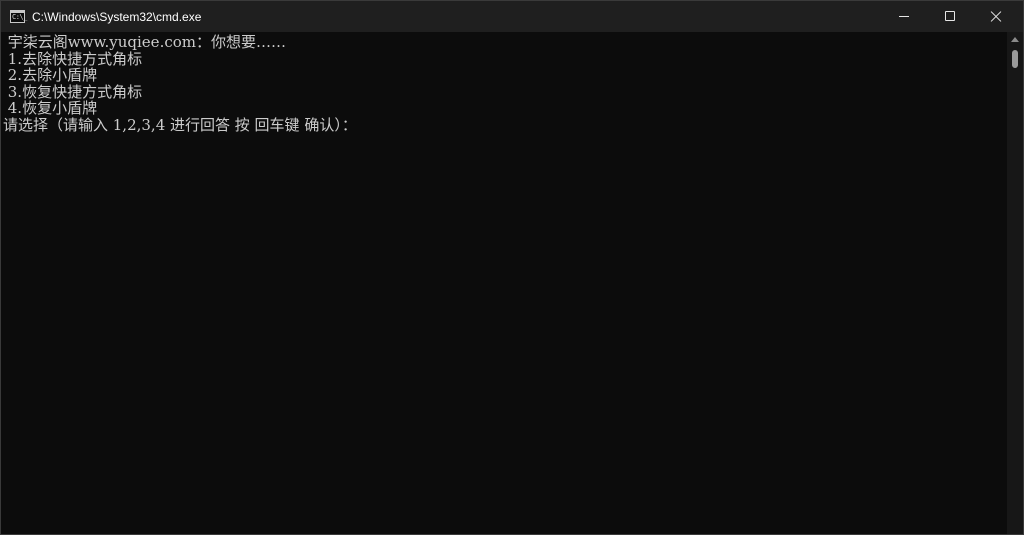  What do you see at coordinates (996, 16) in the screenshot?
I see `close-button` at bounding box center [996, 16].